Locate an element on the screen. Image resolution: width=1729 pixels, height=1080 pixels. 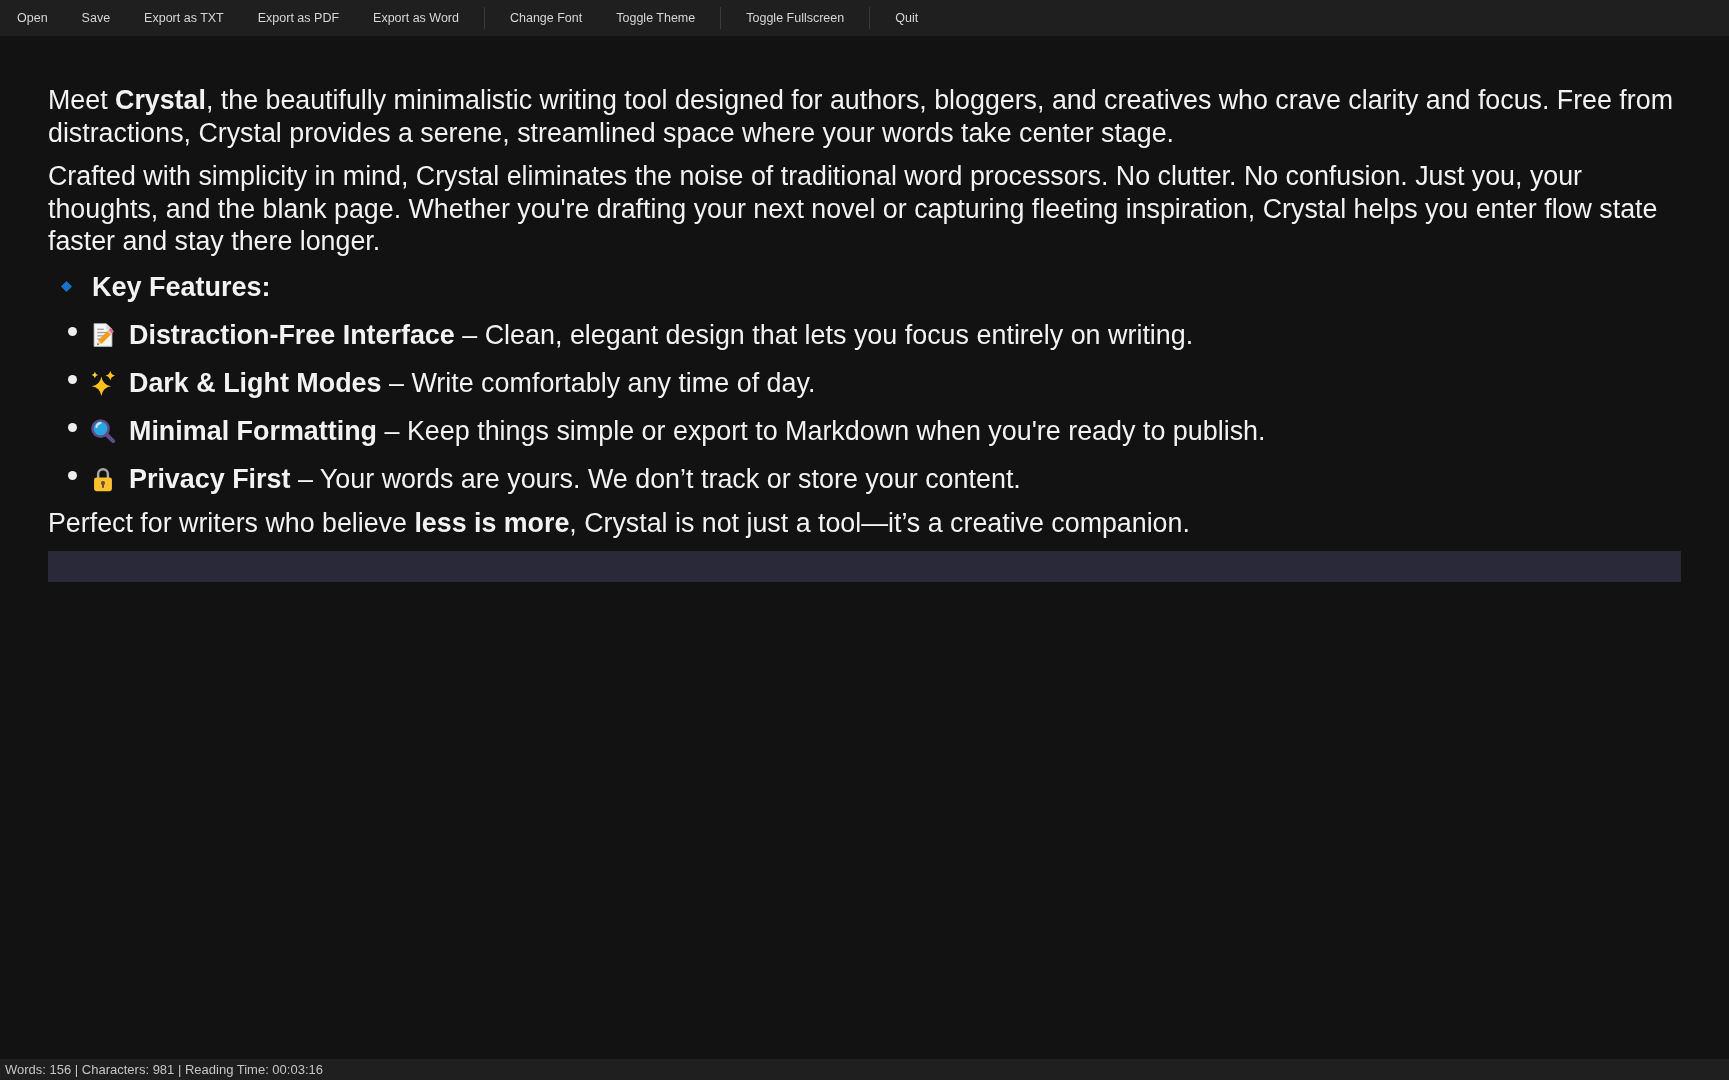
sparkles-icon is located at coordinates (103, 382).